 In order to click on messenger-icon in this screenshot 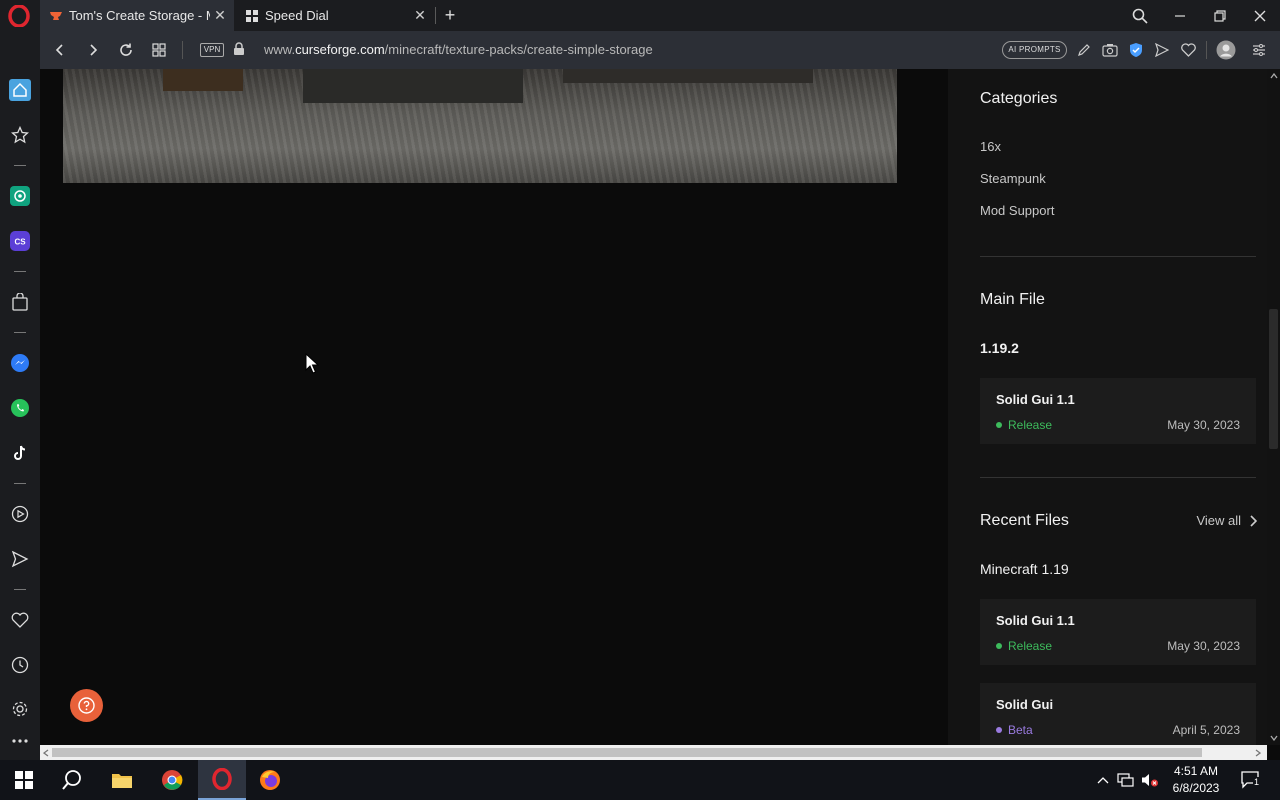, I will do `click(20, 363)`.